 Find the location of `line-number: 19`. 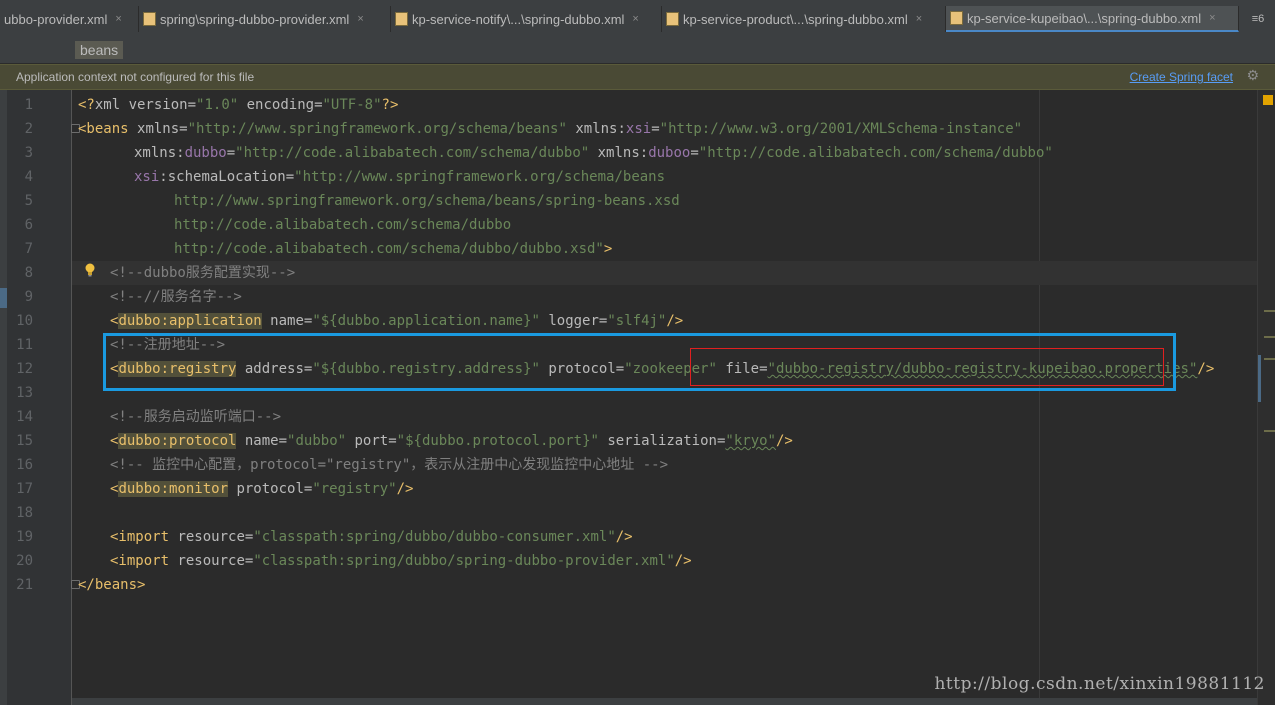

line-number: 19 is located at coordinates (24, 537).